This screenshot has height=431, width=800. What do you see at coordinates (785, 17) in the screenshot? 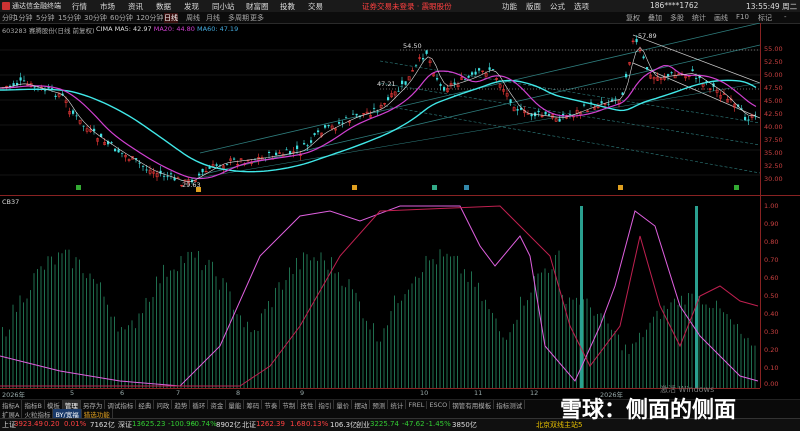
I see `toolbar-minimize: -` at bounding box center [785, 17].